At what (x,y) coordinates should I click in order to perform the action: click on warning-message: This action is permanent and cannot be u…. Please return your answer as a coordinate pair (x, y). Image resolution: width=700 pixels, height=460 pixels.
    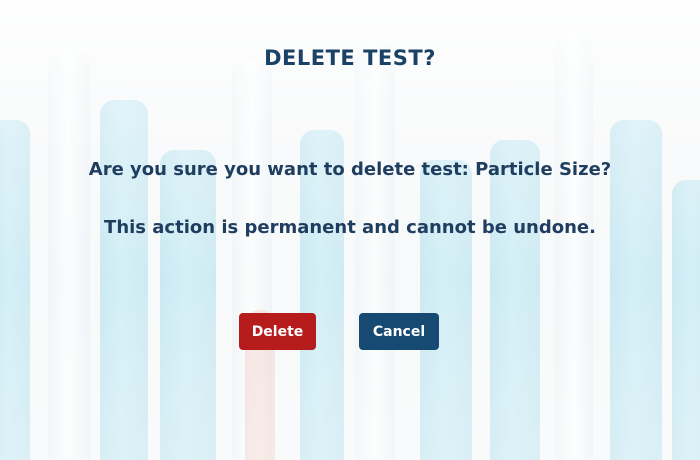
    Looking at the image, I should click on (350, 227).